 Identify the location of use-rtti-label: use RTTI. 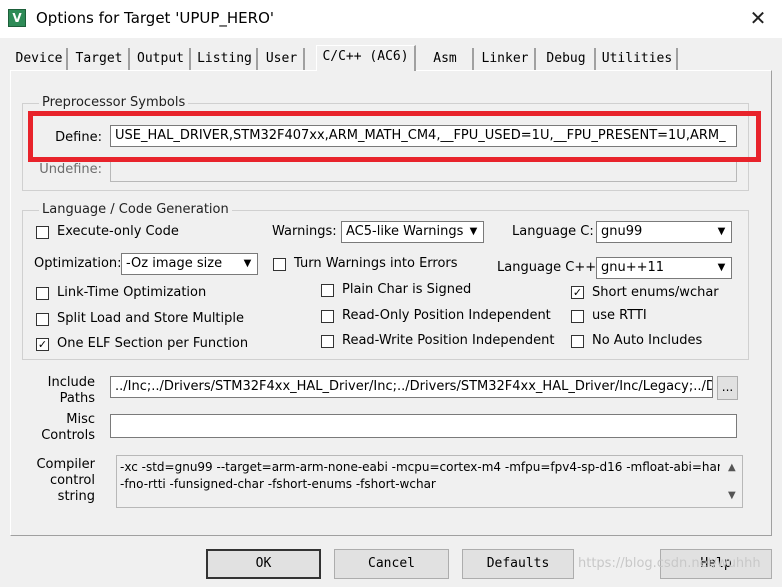
(619, 315).